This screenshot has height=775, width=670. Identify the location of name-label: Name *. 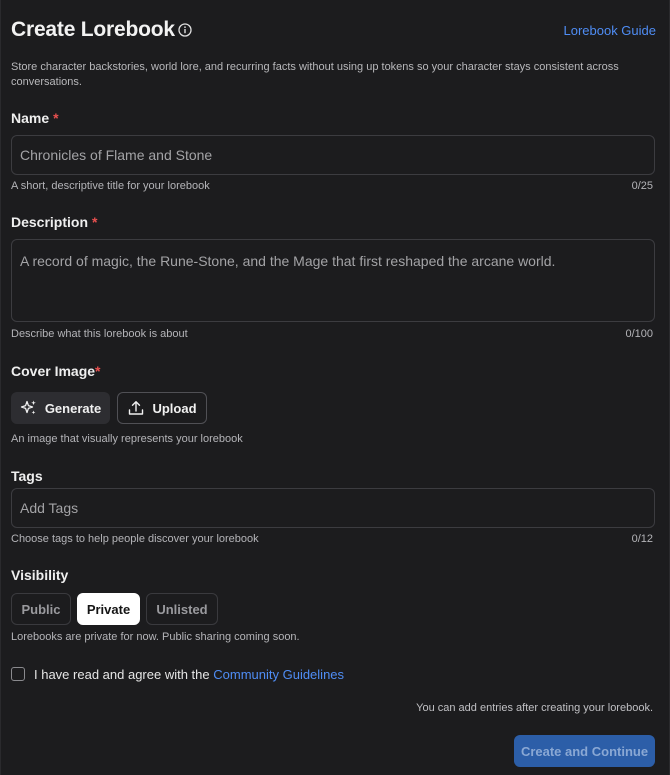
(35, 118).